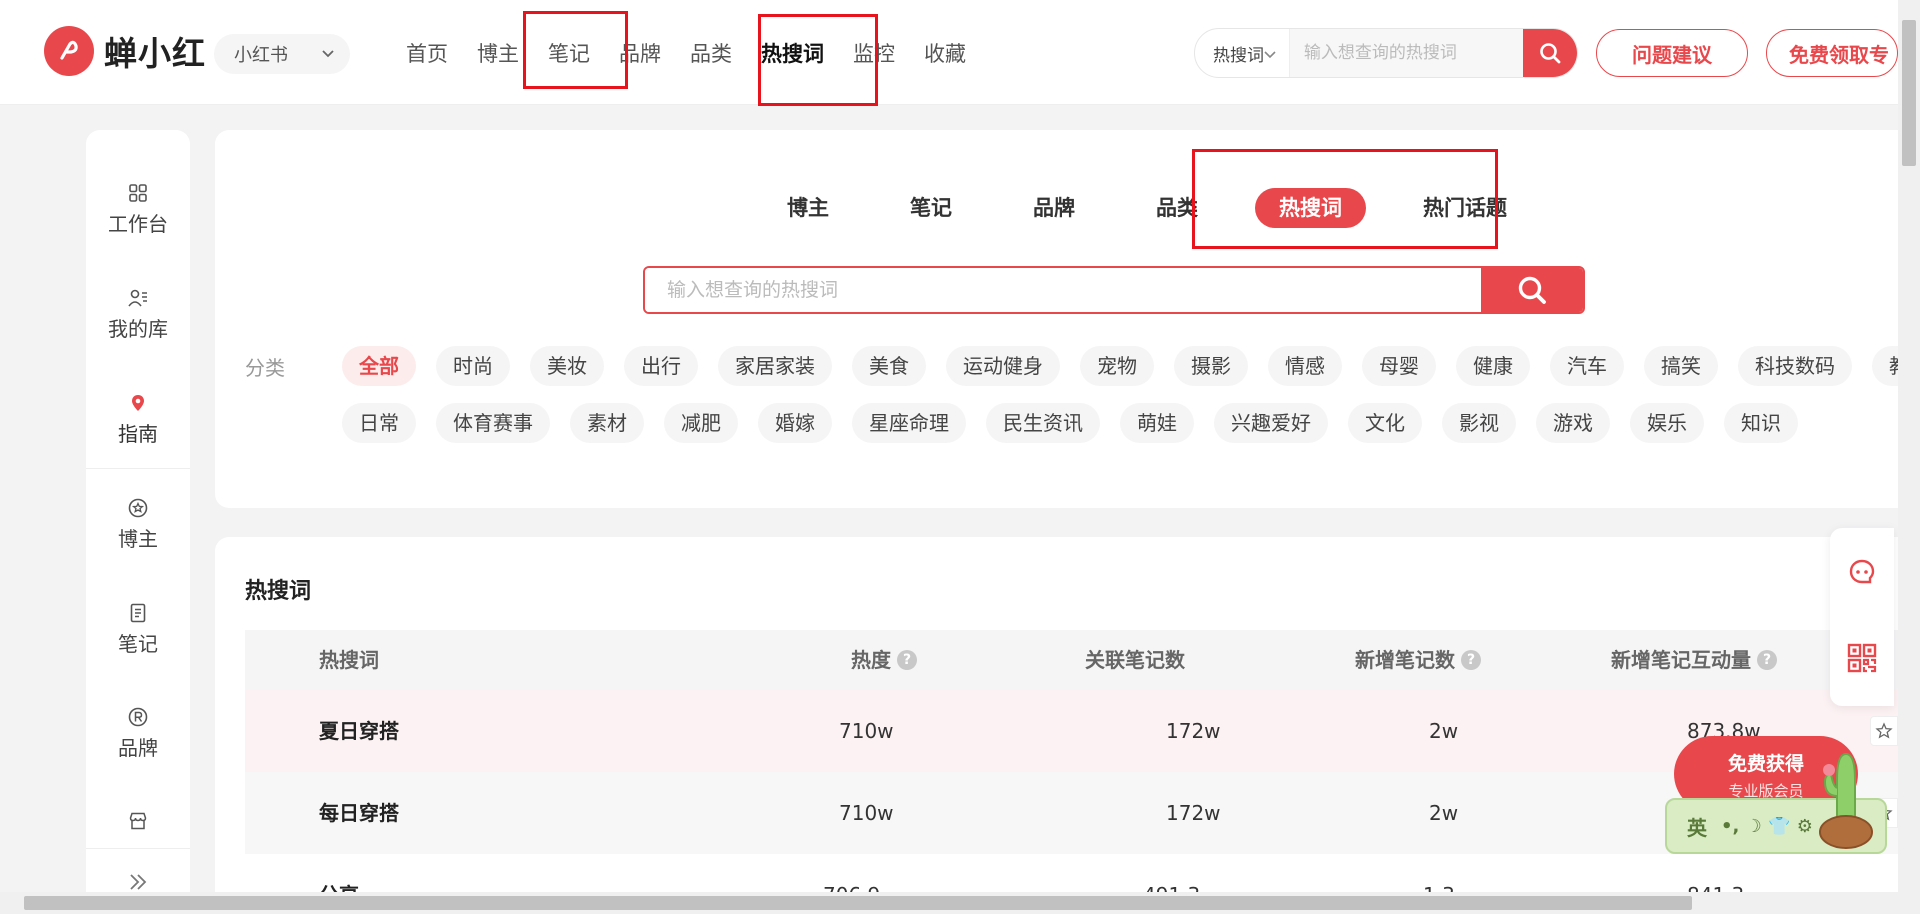  I want to click on ime-language-label: 英, so click(1697, 827).